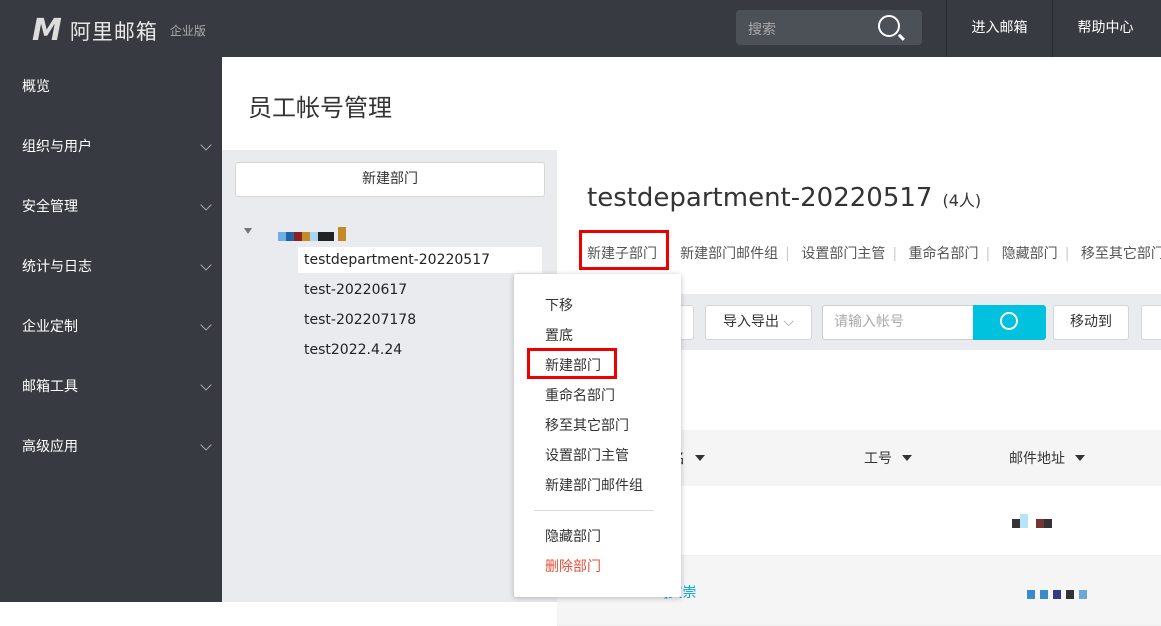  I want to click on move-to-button: 移动到, so click(1091, 322).